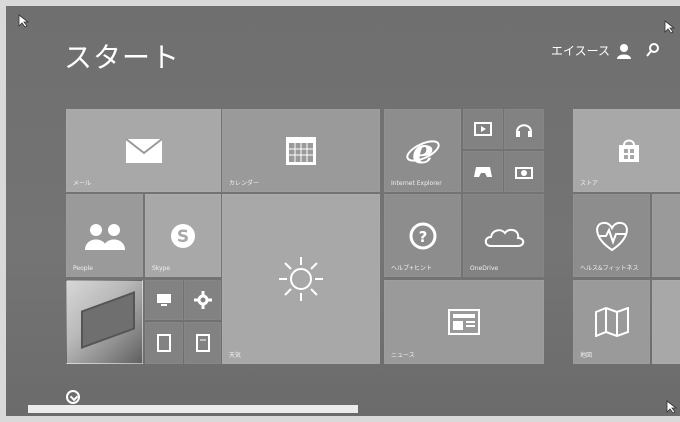  I want to click on bottom-bar, so click(193, 409).